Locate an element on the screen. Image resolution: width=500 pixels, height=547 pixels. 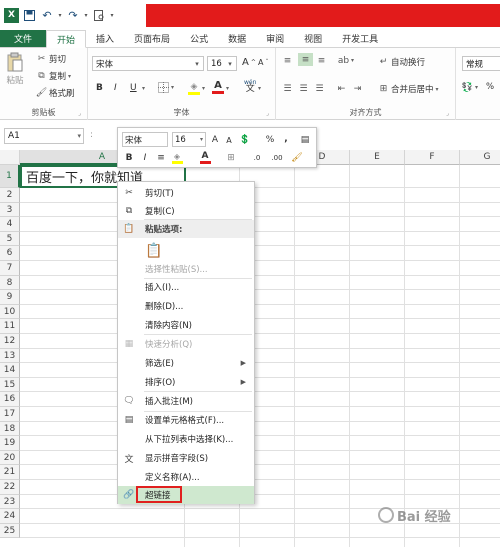
row-header-9: 9 is located at coordinates (10, 297).